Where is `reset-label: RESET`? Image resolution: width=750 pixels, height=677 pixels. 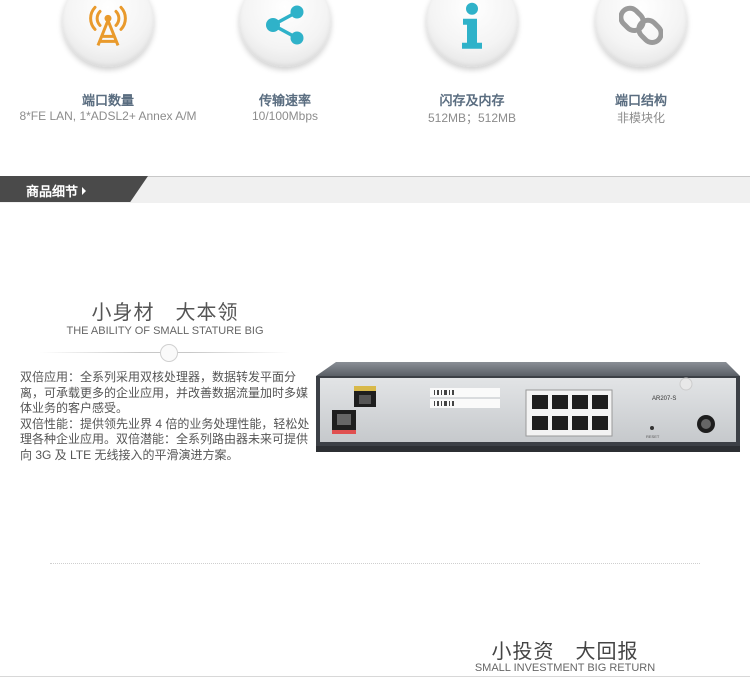
reset-label: RESET is located at coordinates (653, 436).